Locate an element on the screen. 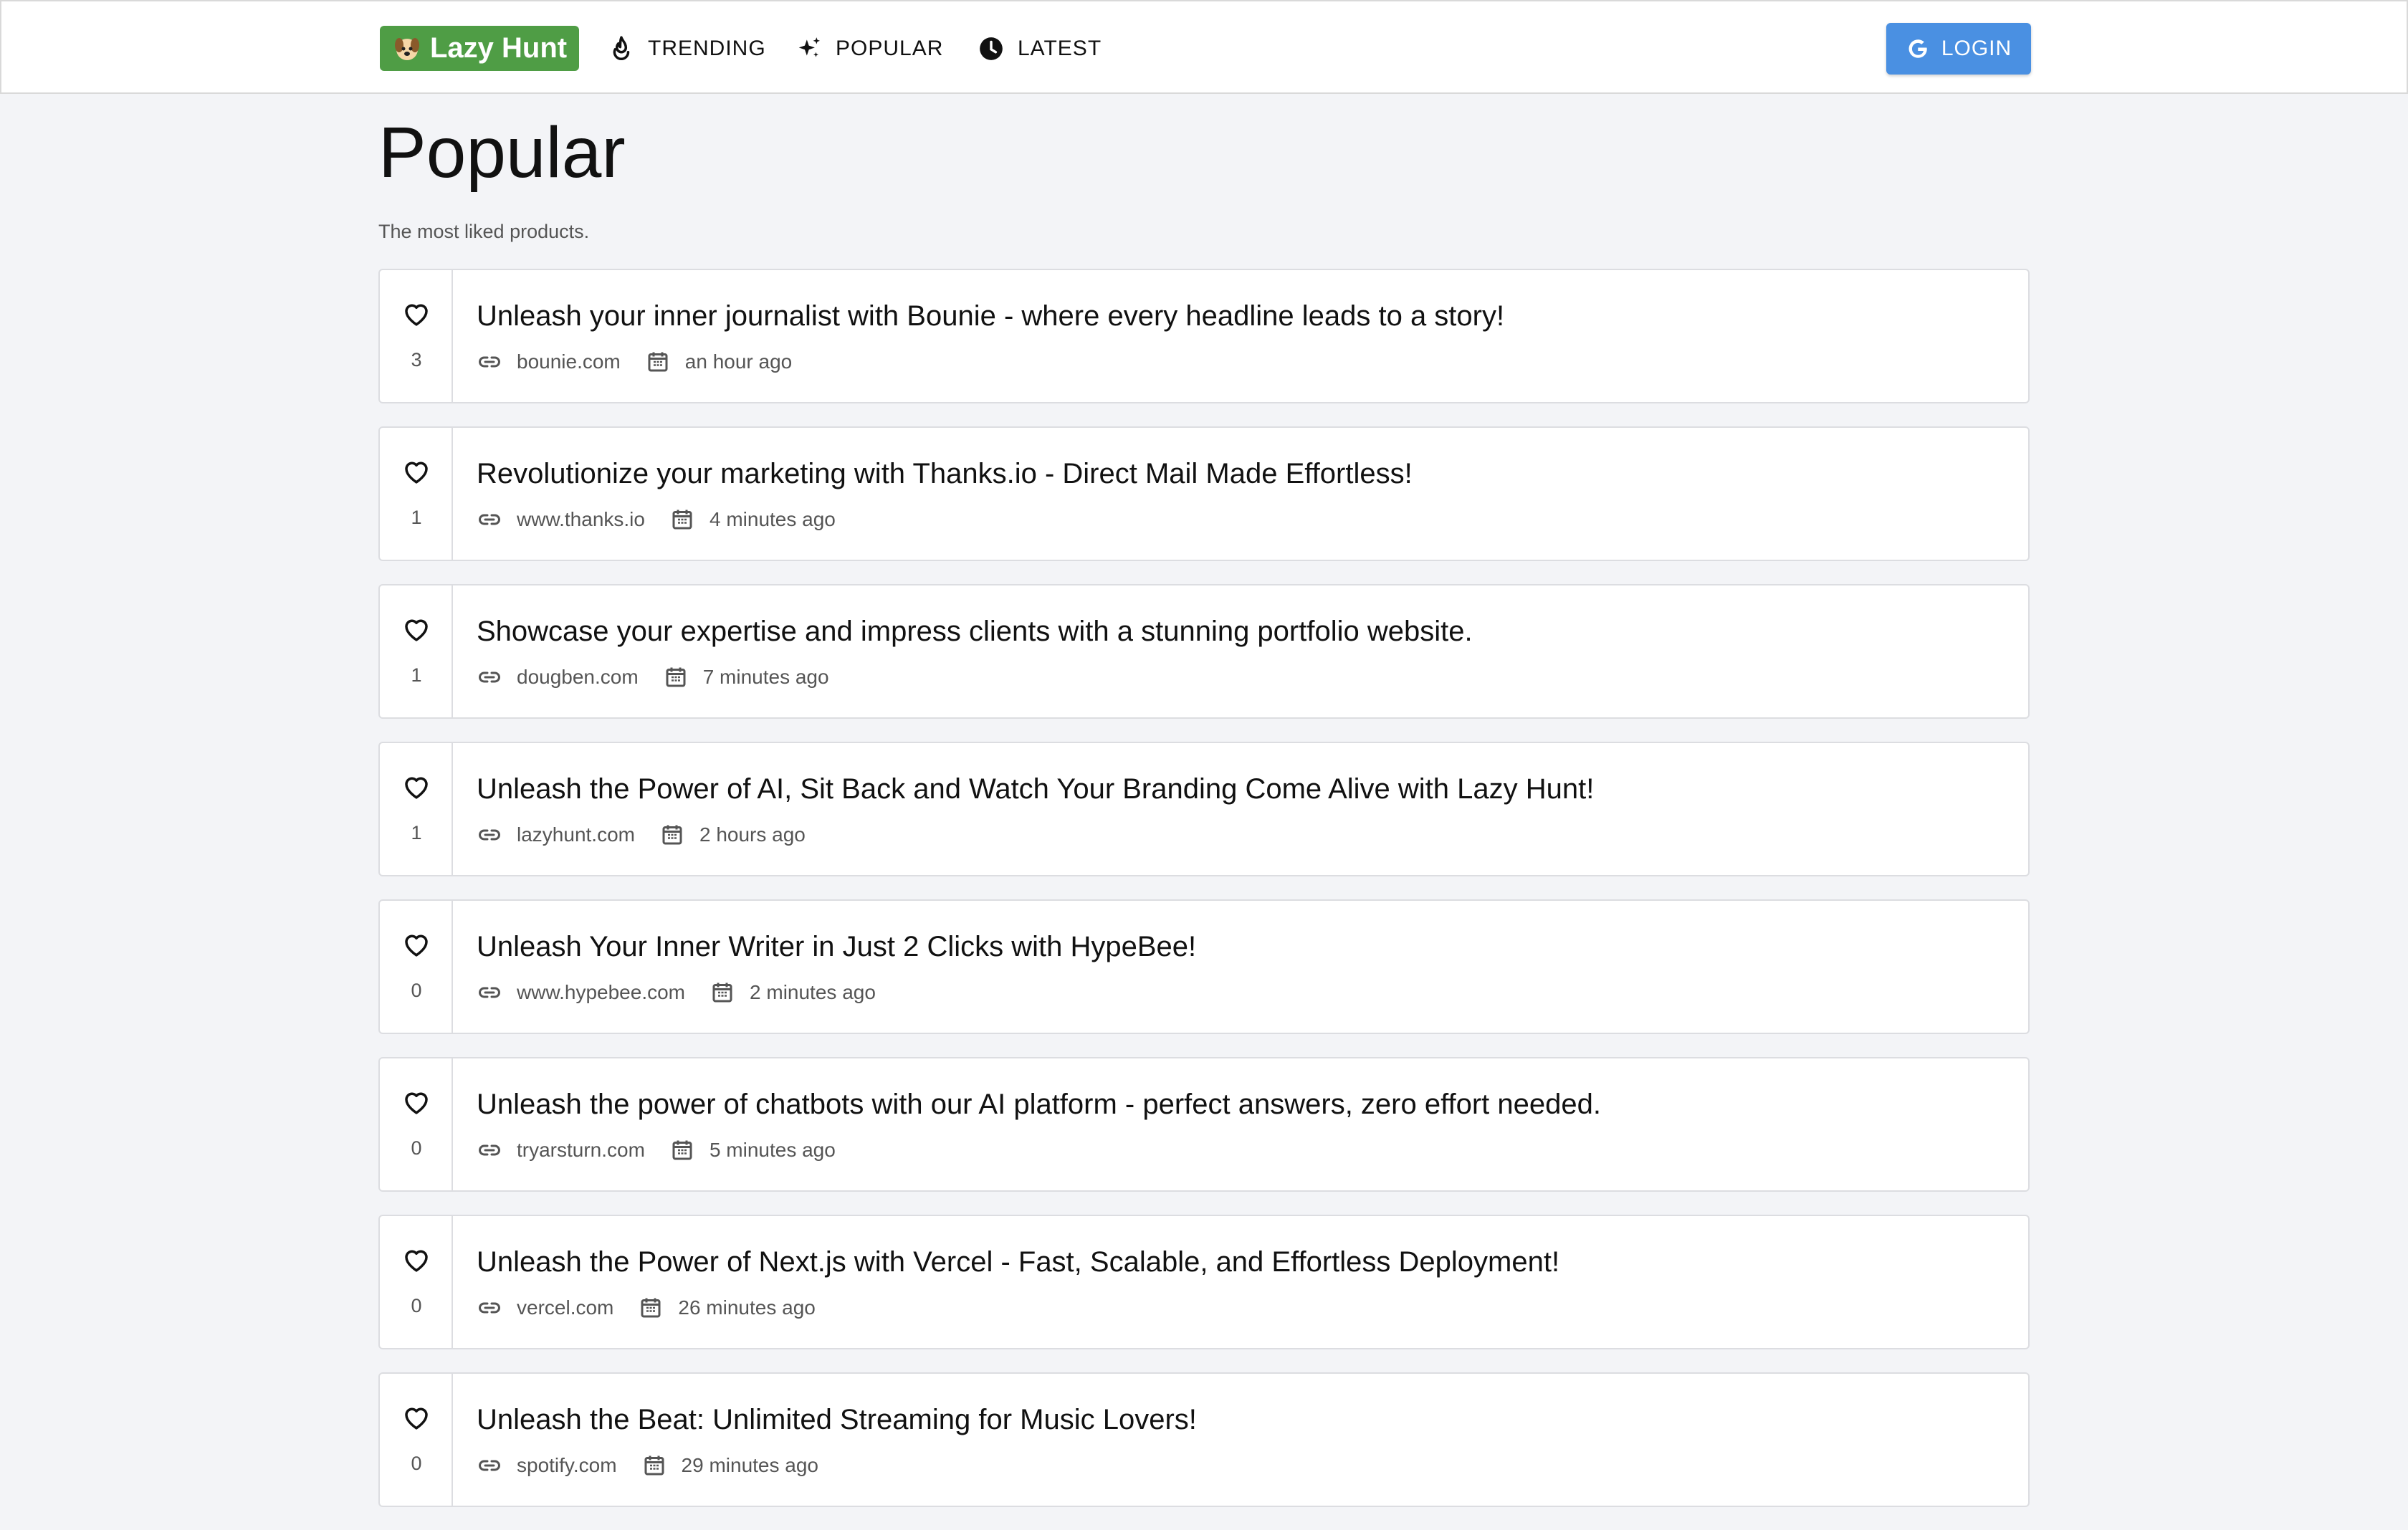  product-domain: bounie.com is located at coordinates (569, 361).